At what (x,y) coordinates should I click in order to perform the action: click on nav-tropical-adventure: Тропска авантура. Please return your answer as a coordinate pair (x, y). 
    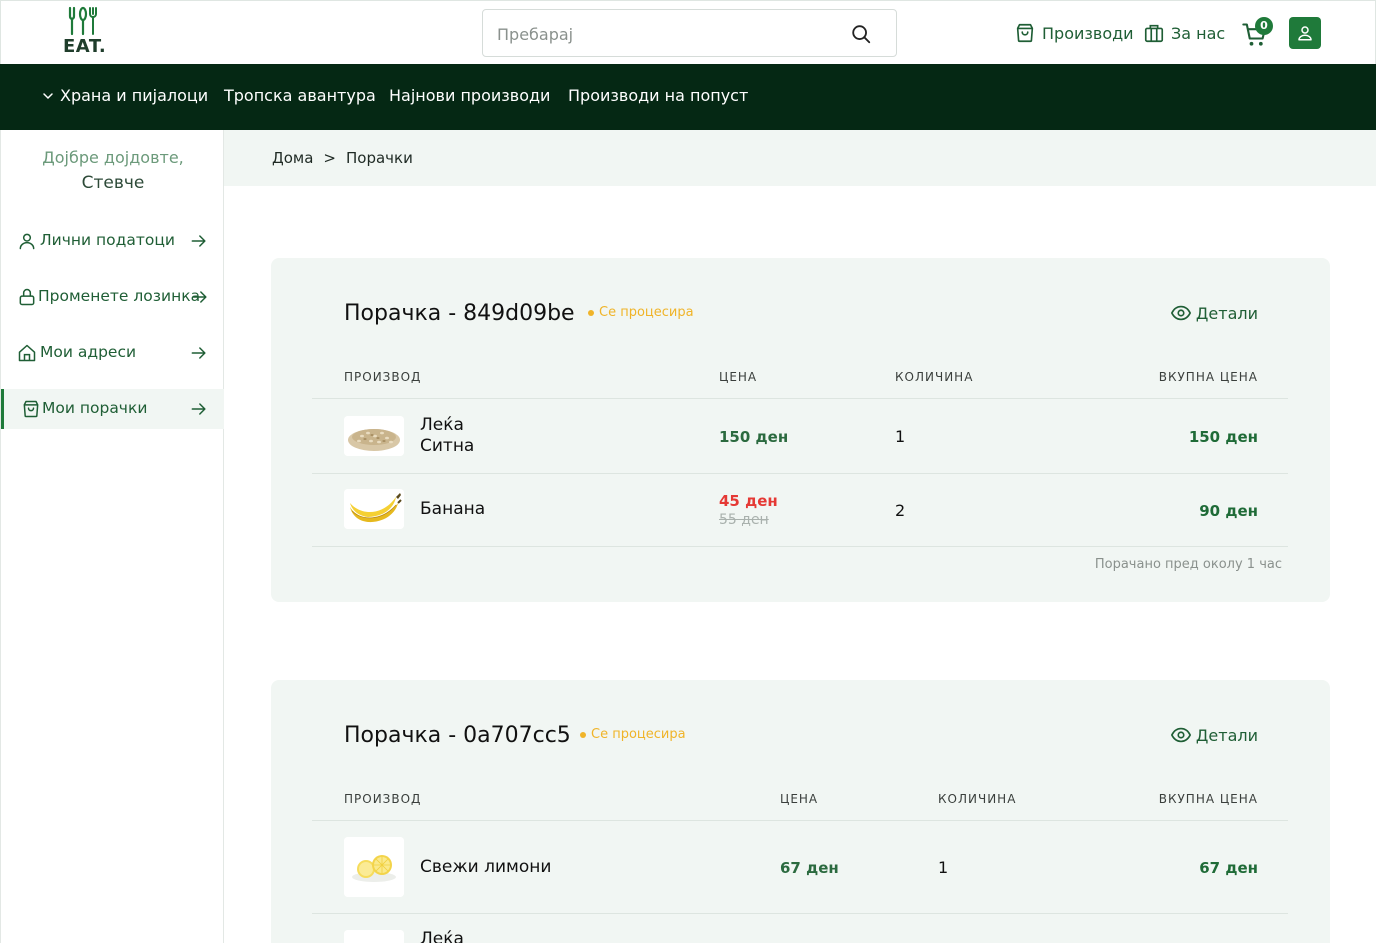
    Looking at the image, I should click on (300, 95).